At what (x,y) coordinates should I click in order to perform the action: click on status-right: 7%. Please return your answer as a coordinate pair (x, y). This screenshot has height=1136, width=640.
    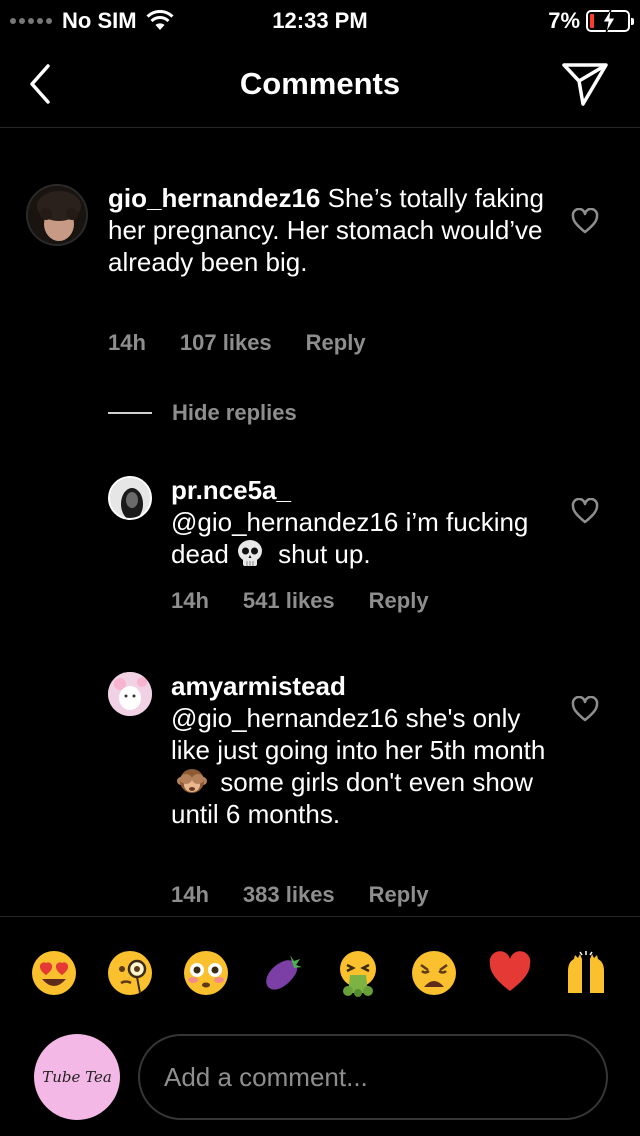
    Looking at the image, I should click on (591, 21).